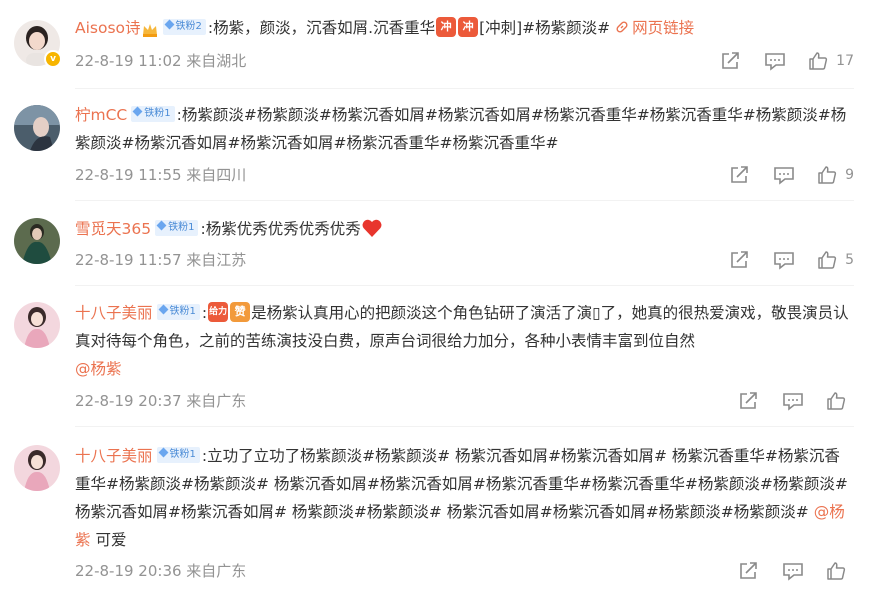 This screenshot has height=603, width=872. Describe the element at coordinates (161, 401) in the screenshot. I see `timestamp: 22-8-19 20:37 来自广东` at that location.